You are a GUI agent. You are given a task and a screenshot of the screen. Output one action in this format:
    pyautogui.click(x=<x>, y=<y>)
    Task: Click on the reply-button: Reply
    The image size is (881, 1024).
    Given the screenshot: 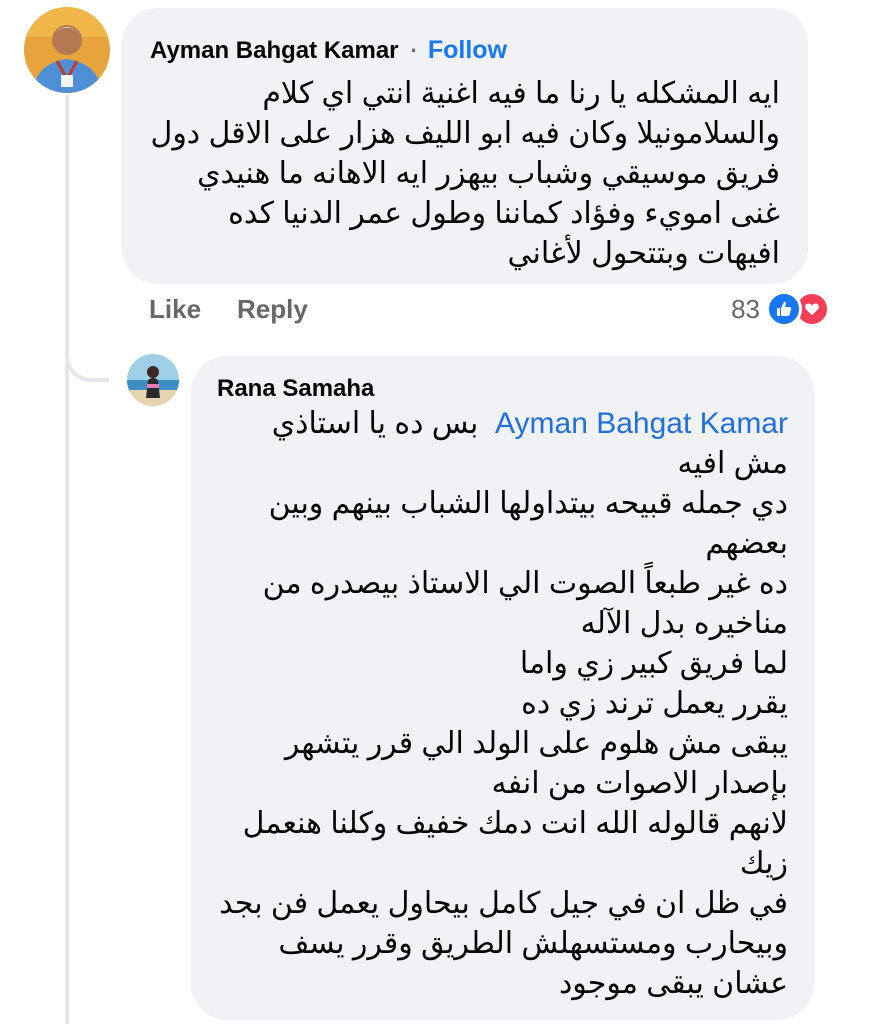 What is the action you would take?
    pyautogui.click(x=272, y=309)
    